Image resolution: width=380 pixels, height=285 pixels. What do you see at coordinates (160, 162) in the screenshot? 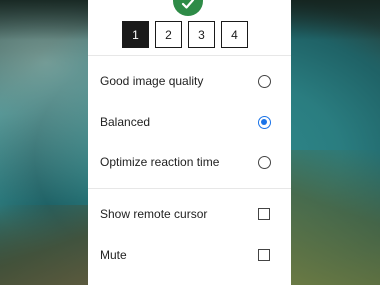
I see `quality-option-label: Optimize reaction time` at bounding box center [160, 162].